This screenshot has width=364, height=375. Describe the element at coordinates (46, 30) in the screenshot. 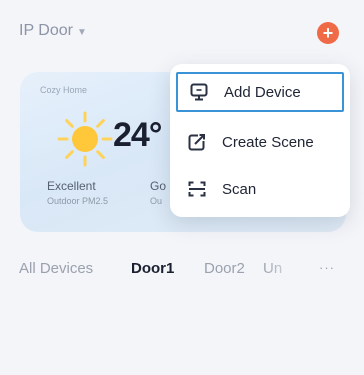

I see `home-name: IP Door` at that location.